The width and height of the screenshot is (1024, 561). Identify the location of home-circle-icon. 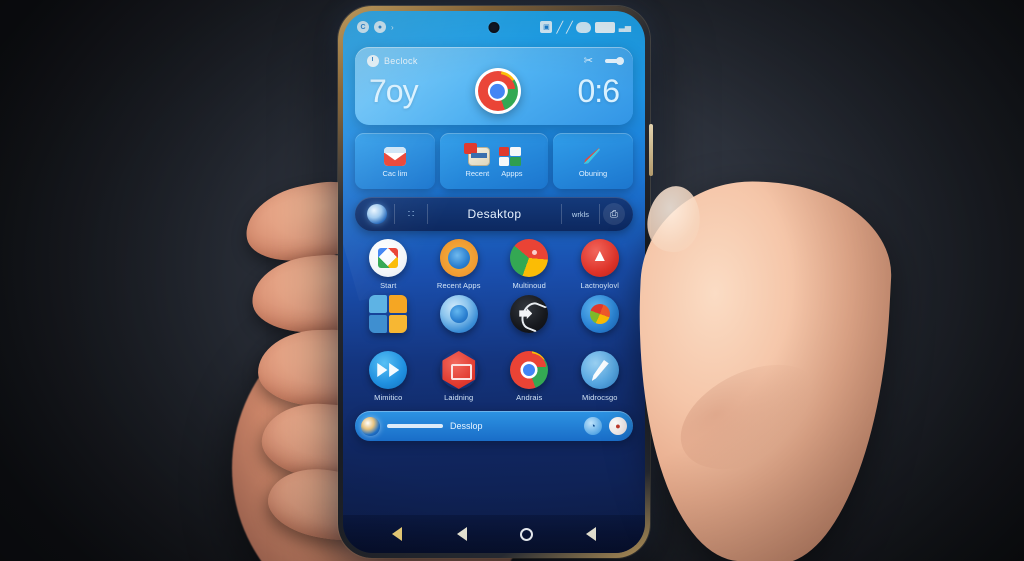
(526, 534).